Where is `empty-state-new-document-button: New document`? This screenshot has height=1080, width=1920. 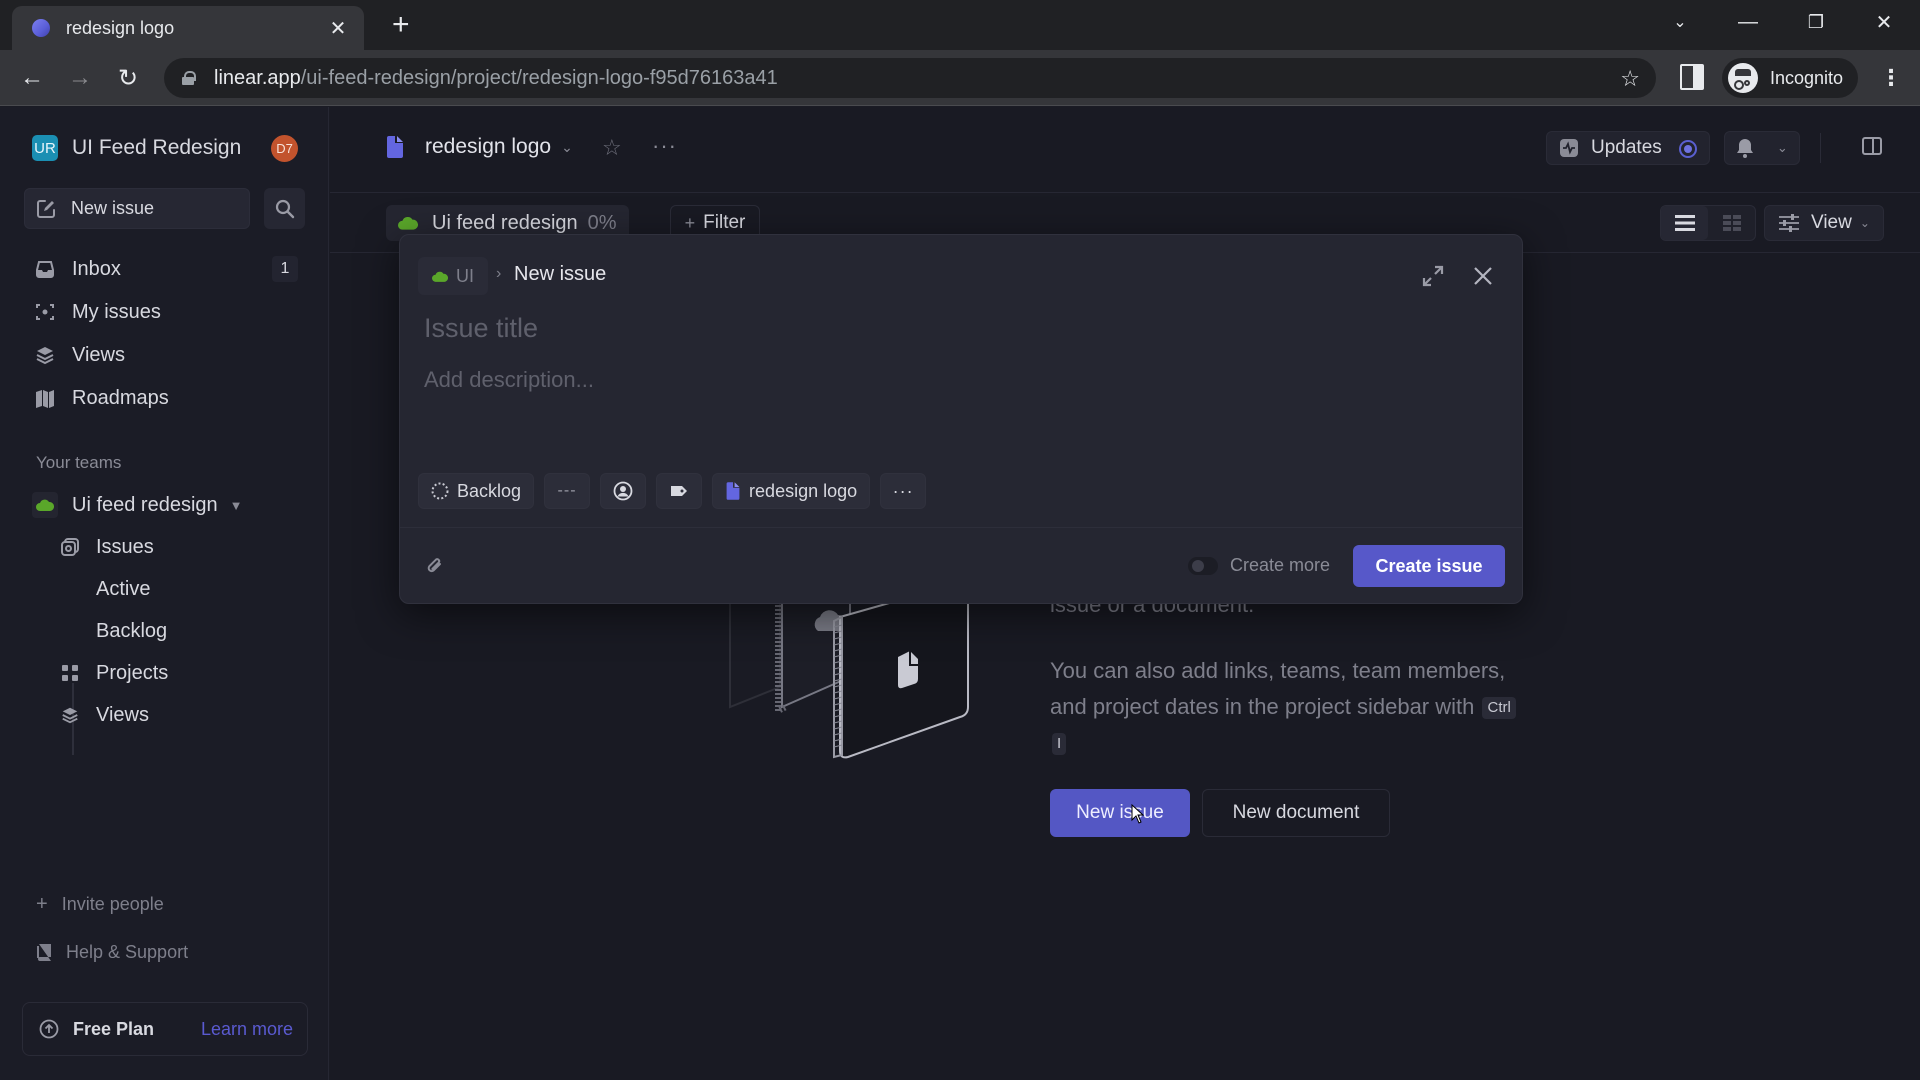 empty-state-new-document-button: New document is located at coordinates (1296, 813).